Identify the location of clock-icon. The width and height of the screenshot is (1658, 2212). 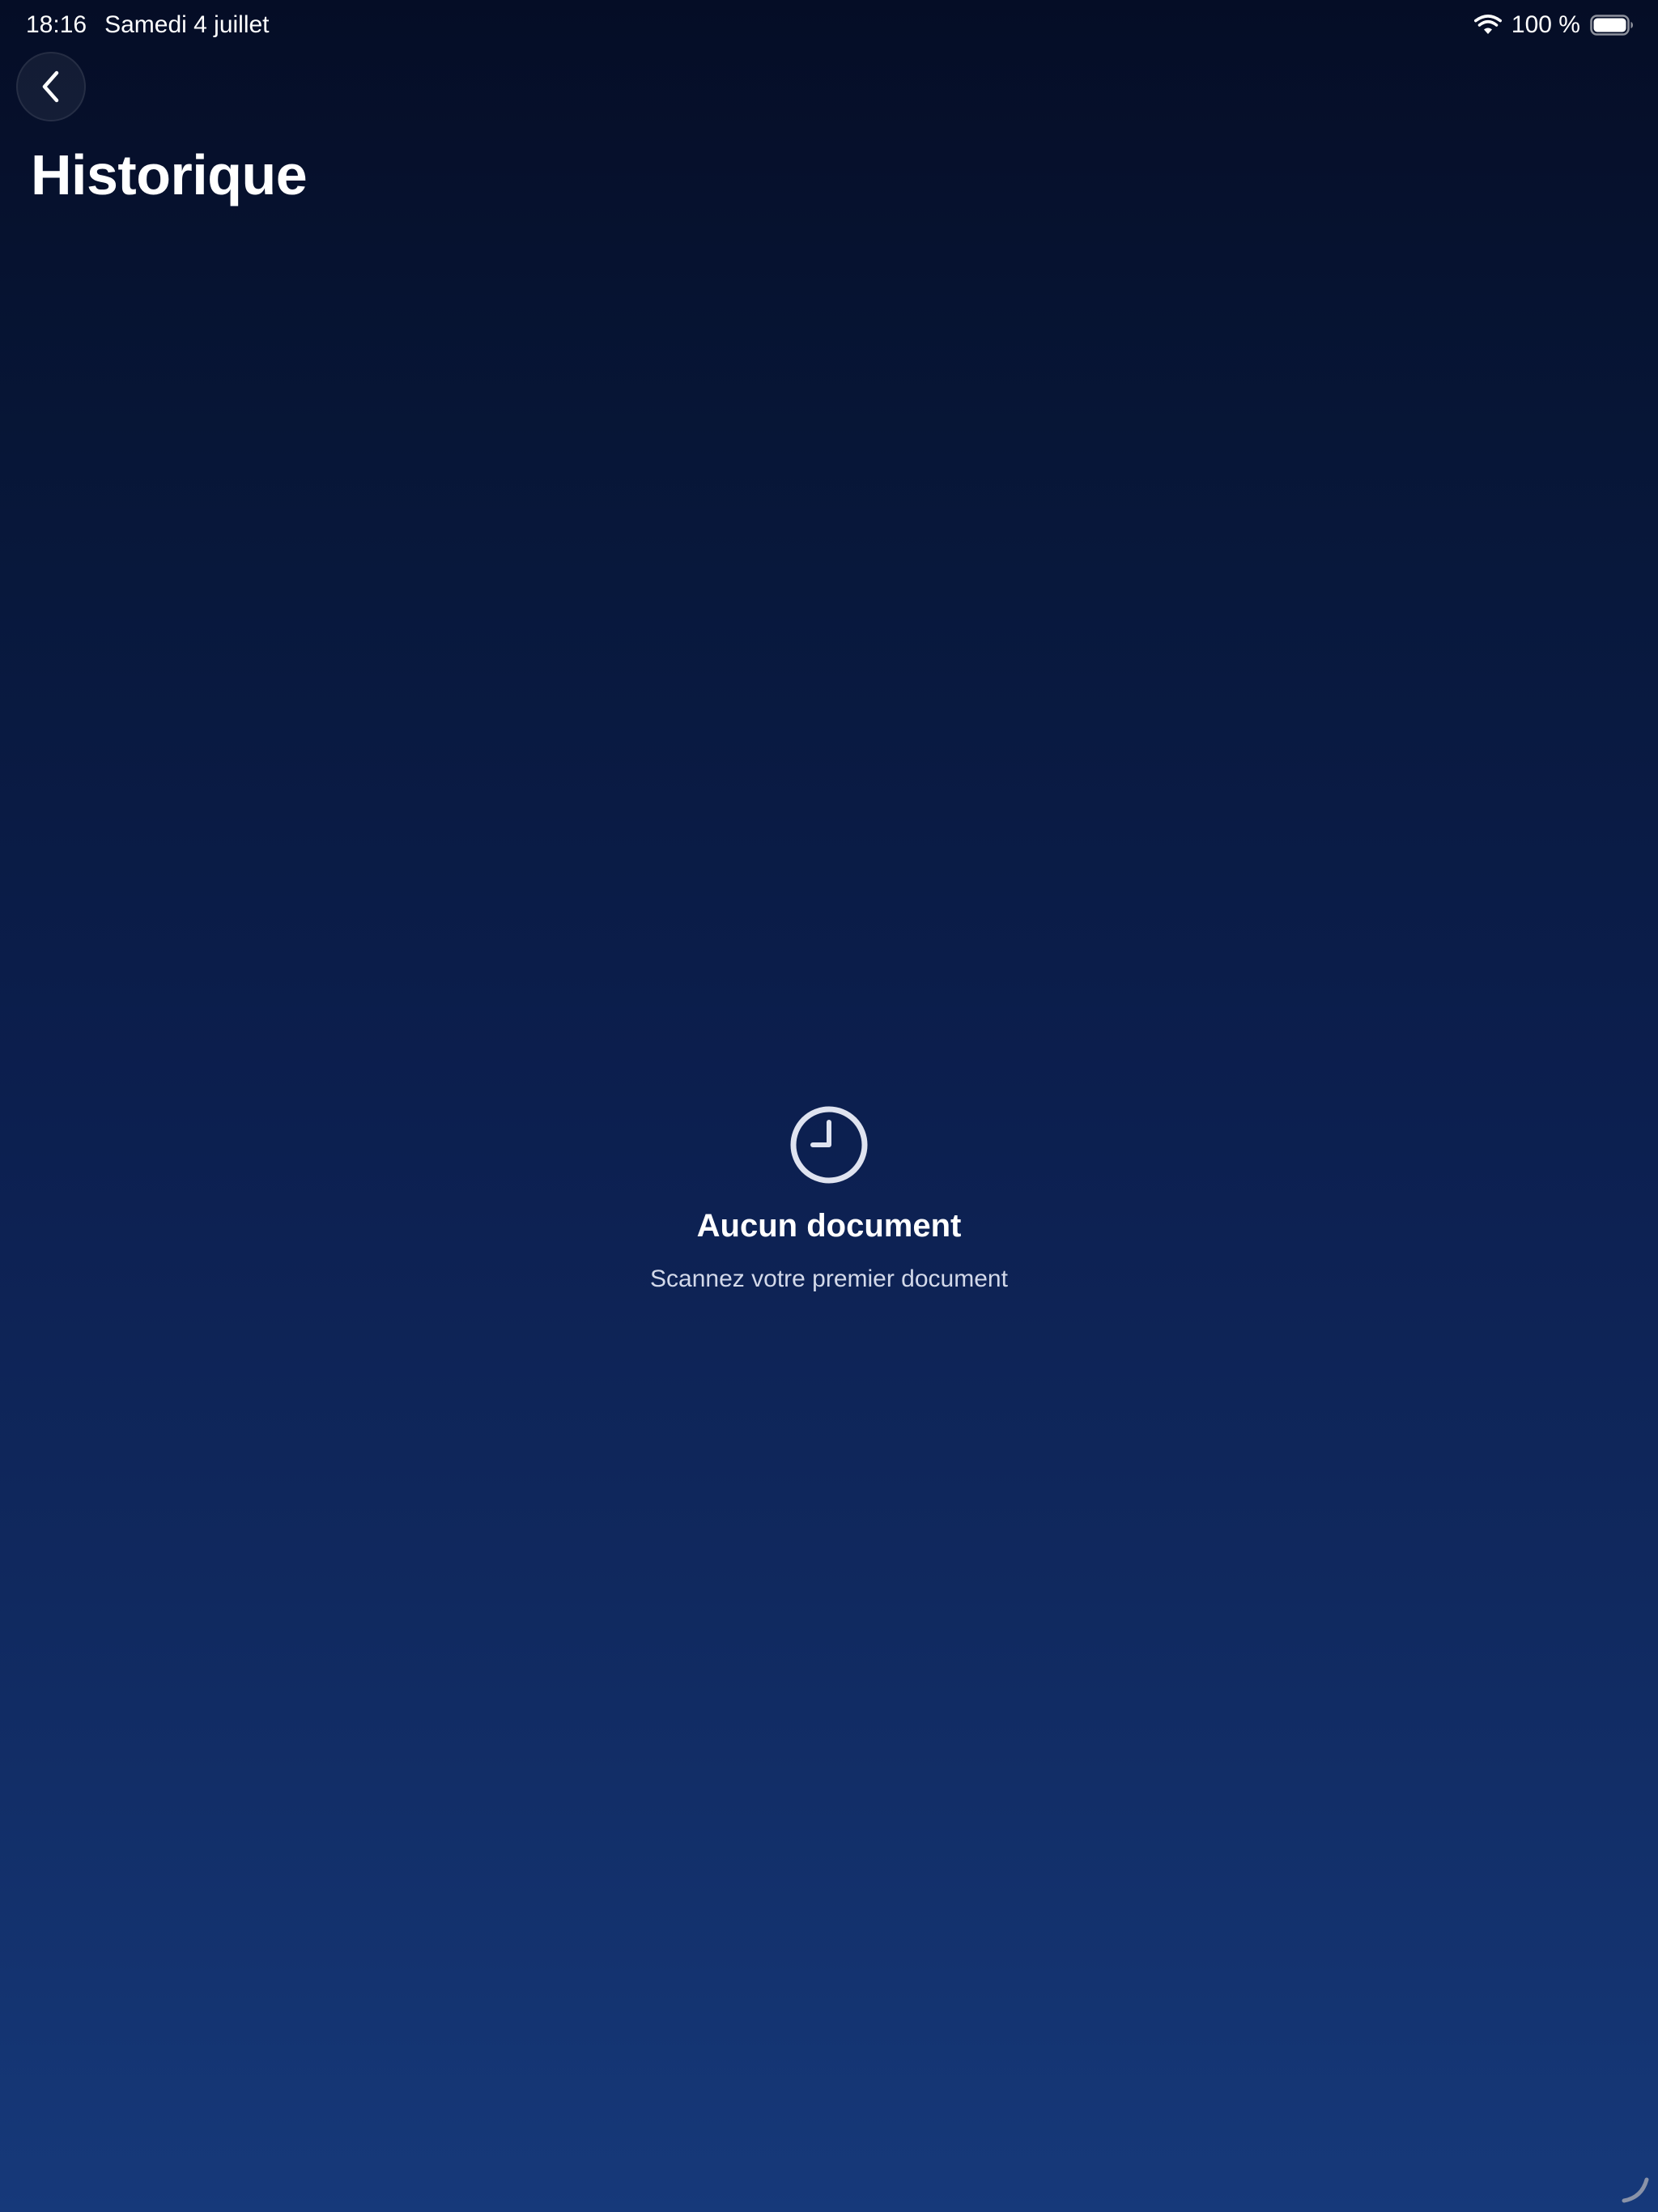
(829, 1145).